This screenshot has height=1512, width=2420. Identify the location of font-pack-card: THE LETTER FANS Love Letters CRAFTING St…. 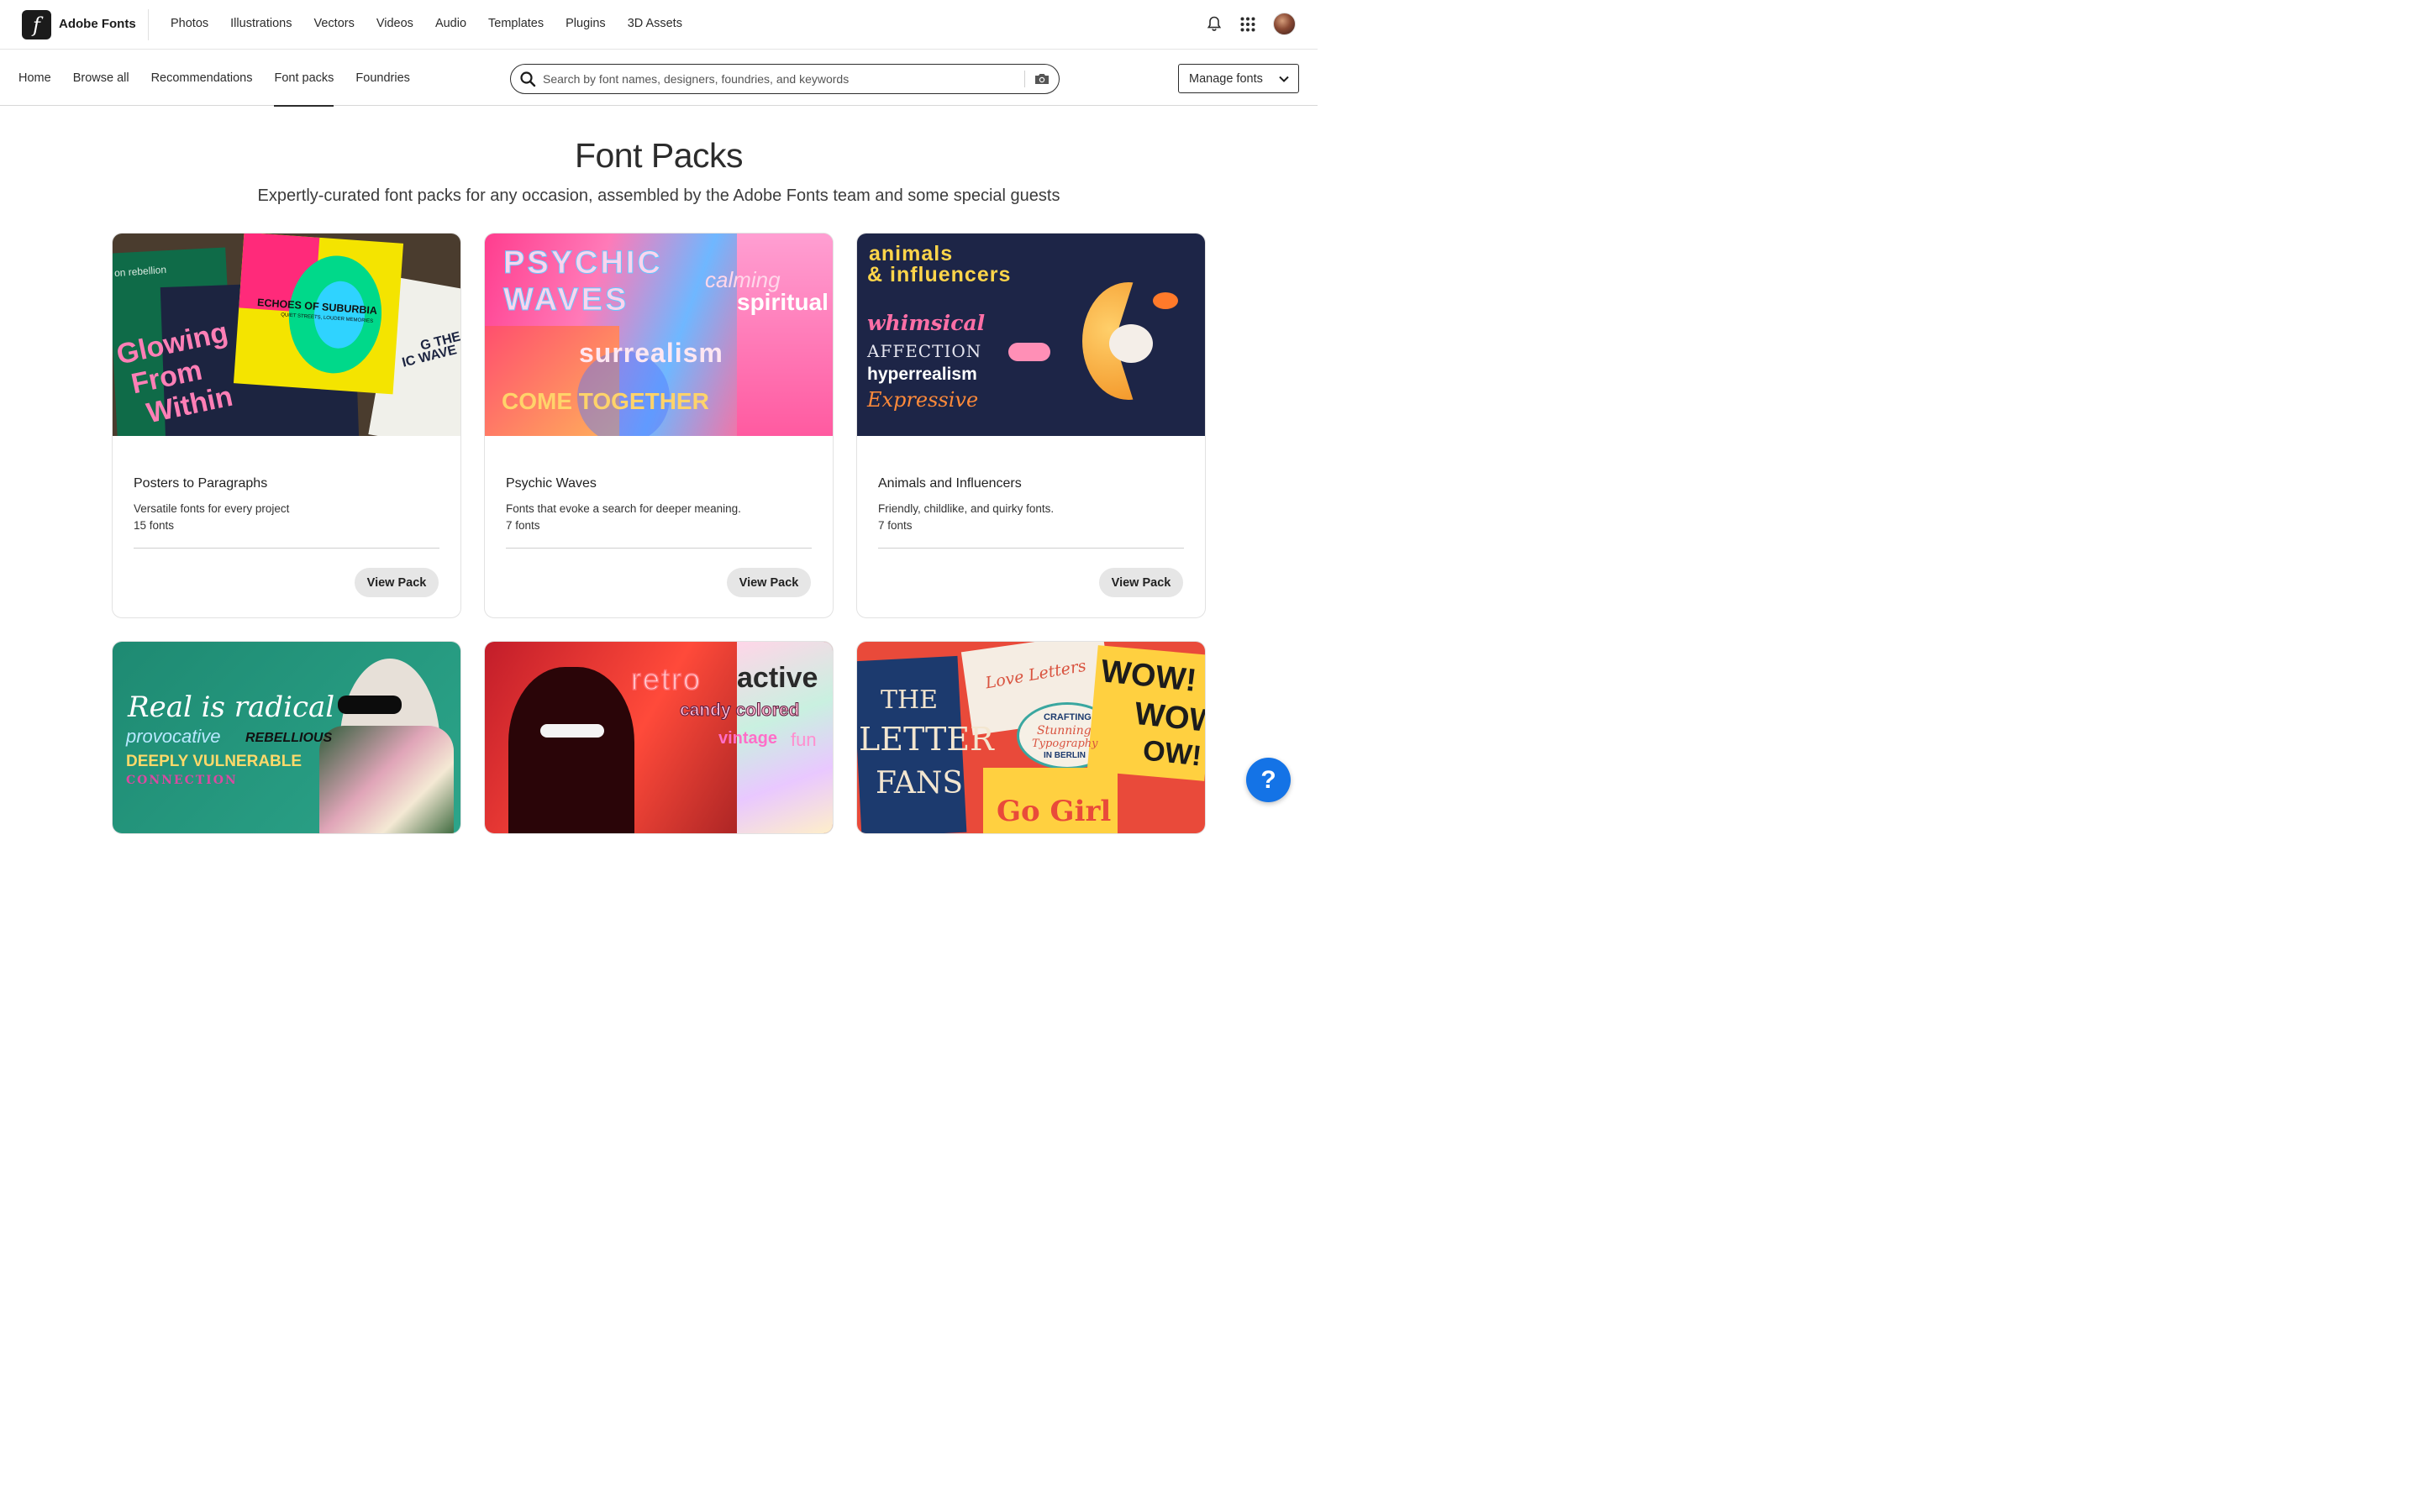
(1031, 737).